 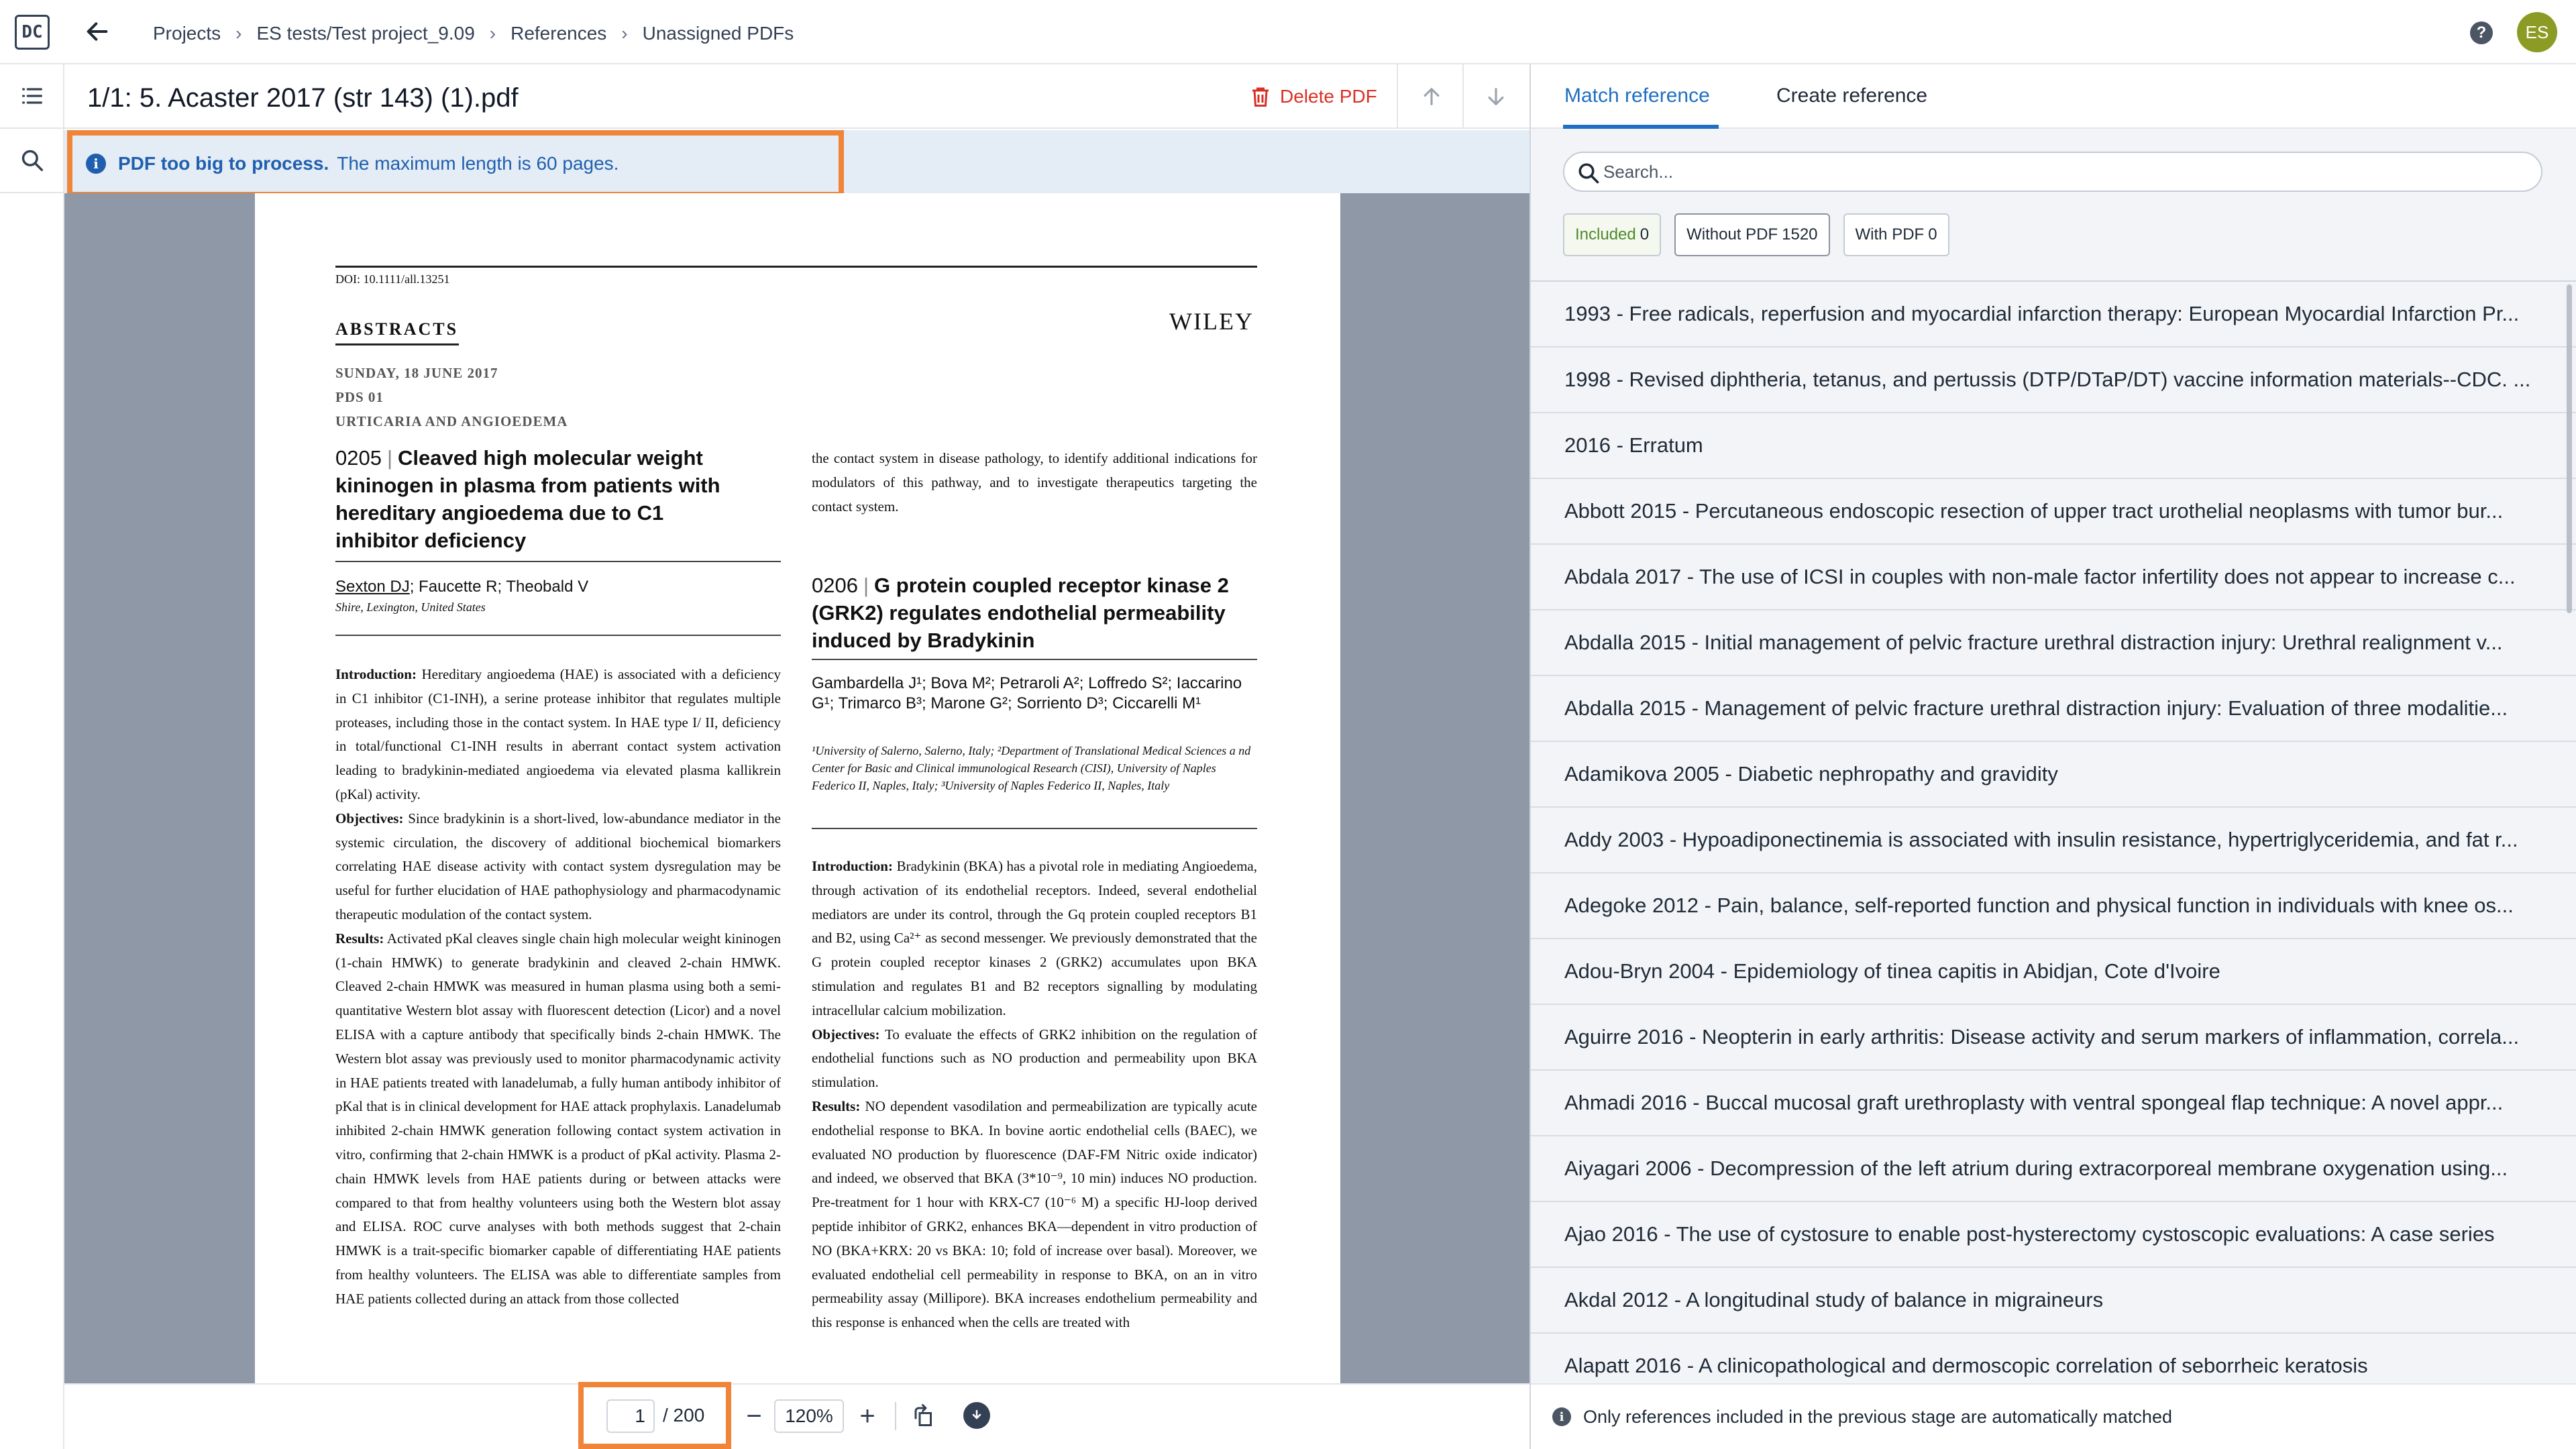 I want to click on list-item: 2016 - Erratum, so click(x=2053, y=446).